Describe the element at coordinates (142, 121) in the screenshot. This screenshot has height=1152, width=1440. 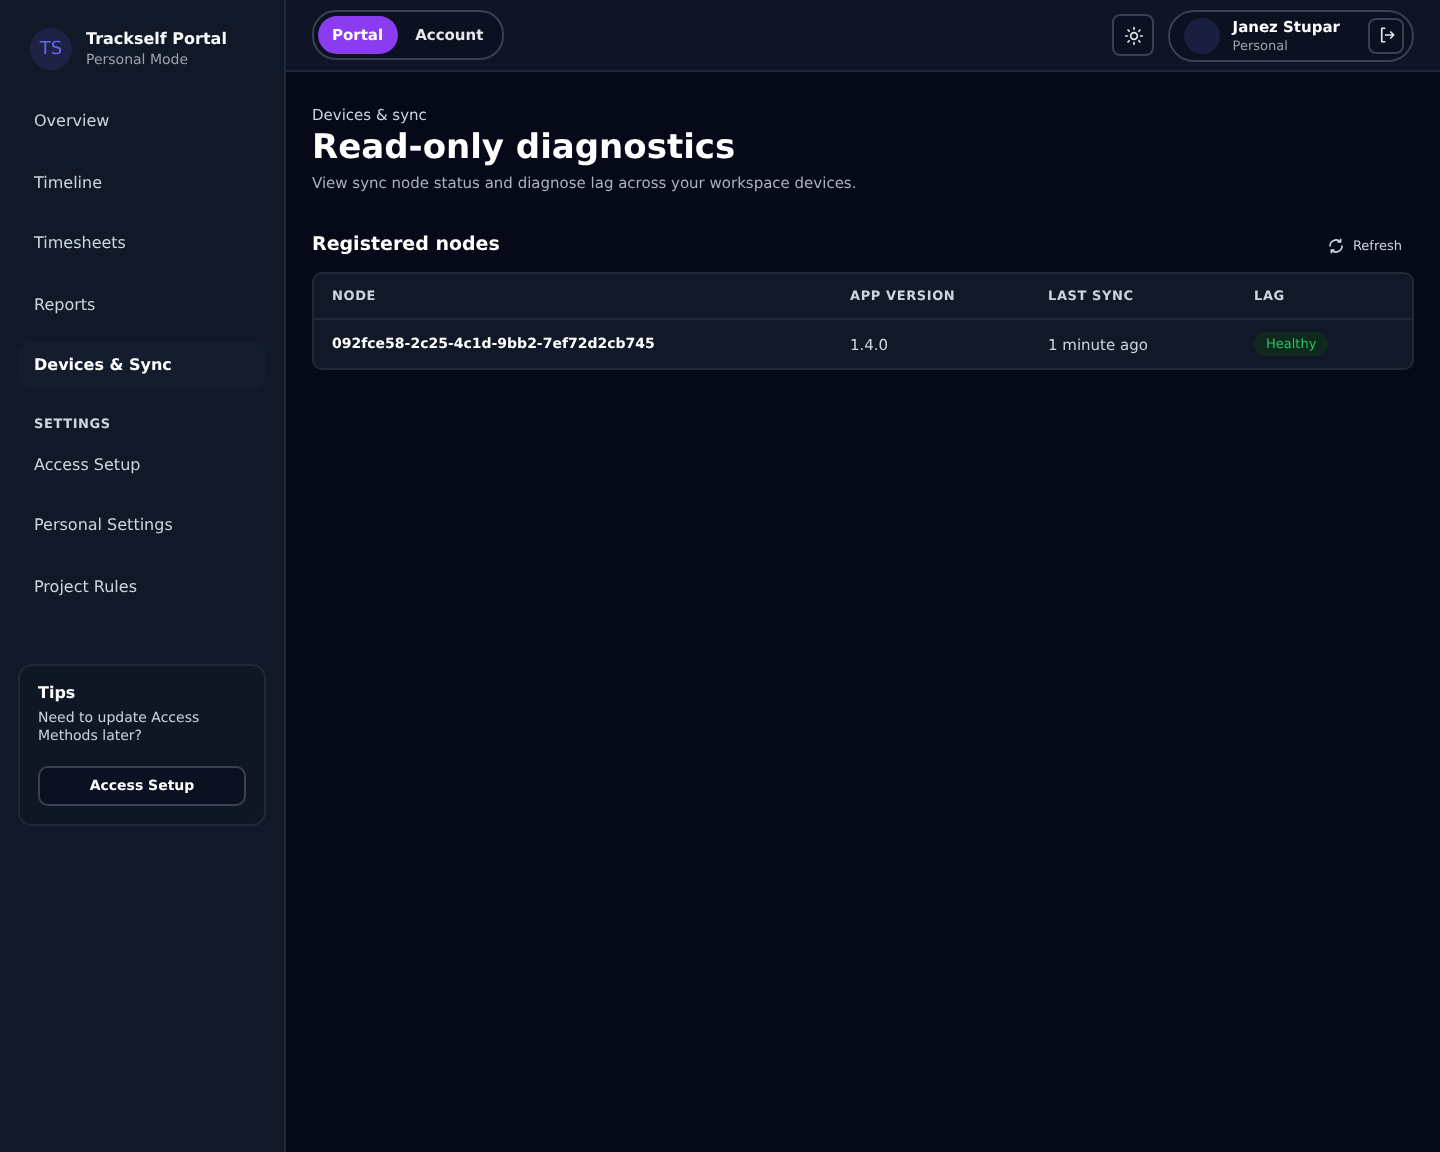
I see `sidebar-item: Overview` at that location.